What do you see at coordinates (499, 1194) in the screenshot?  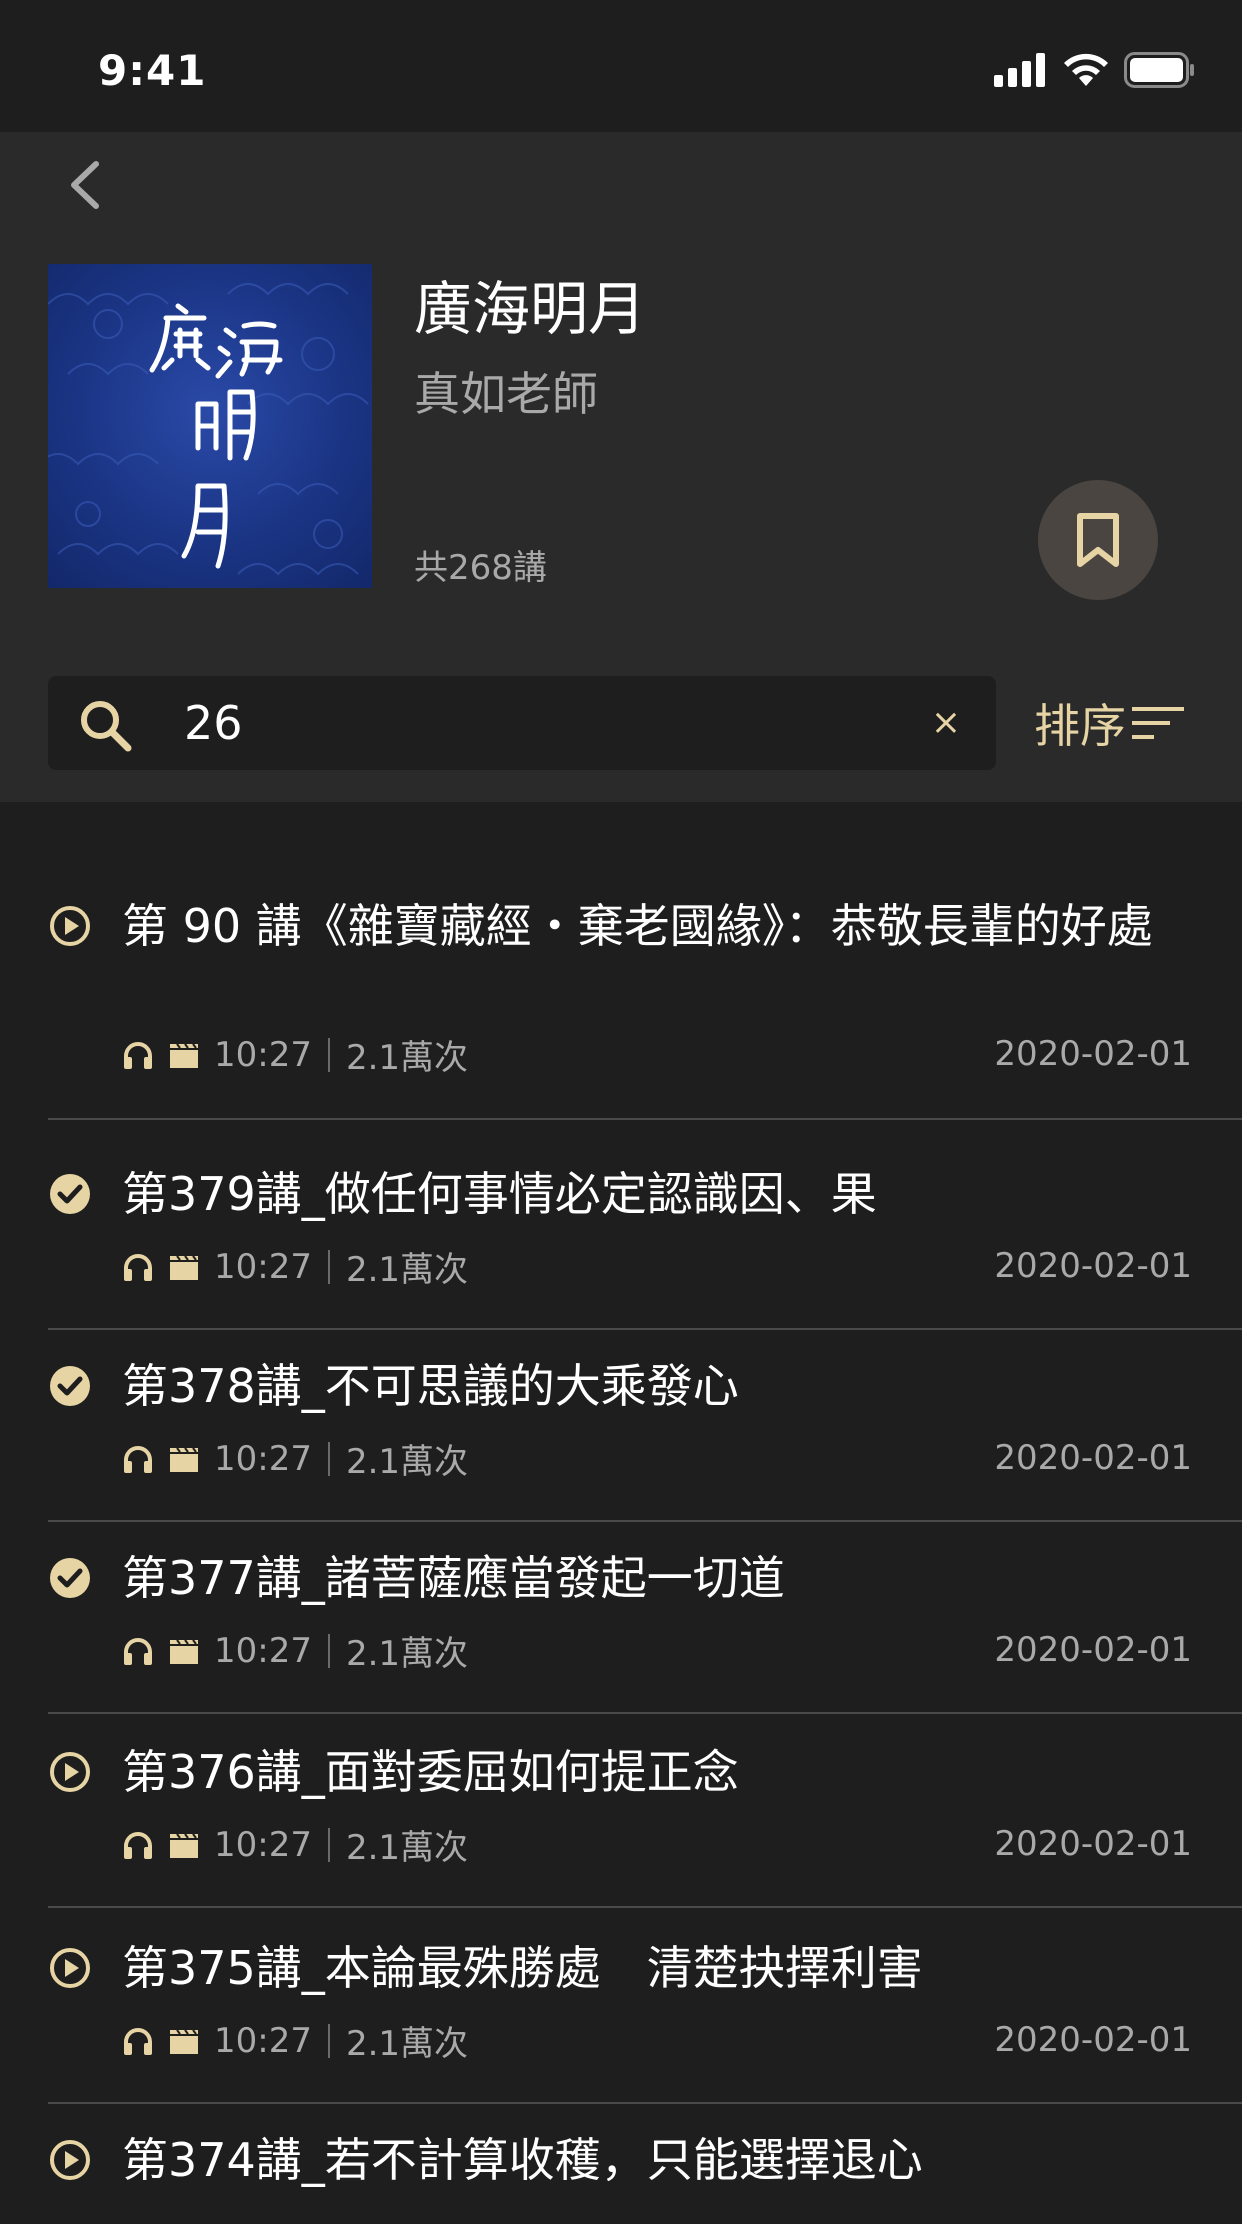 I see `episode-title: 第379講_做任何事情必定認識因、果` at bounding box center [499, 1194].